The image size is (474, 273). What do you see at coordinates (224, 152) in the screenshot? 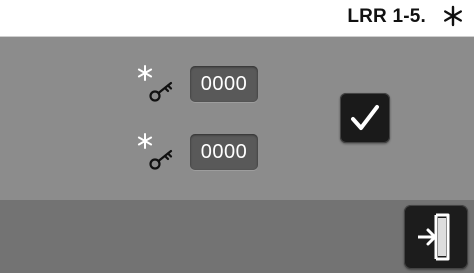
I see `code-input-2: 0000` at bounding box center [224, 152].